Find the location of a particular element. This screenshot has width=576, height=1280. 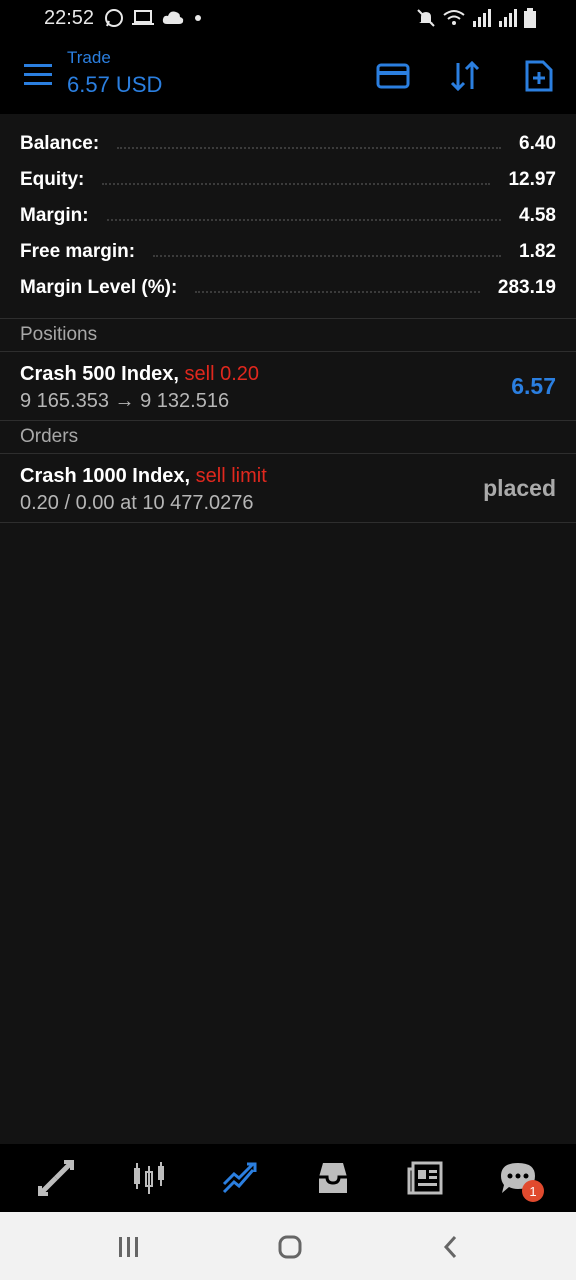

trade-icon is located at coordinates (239, 1178).